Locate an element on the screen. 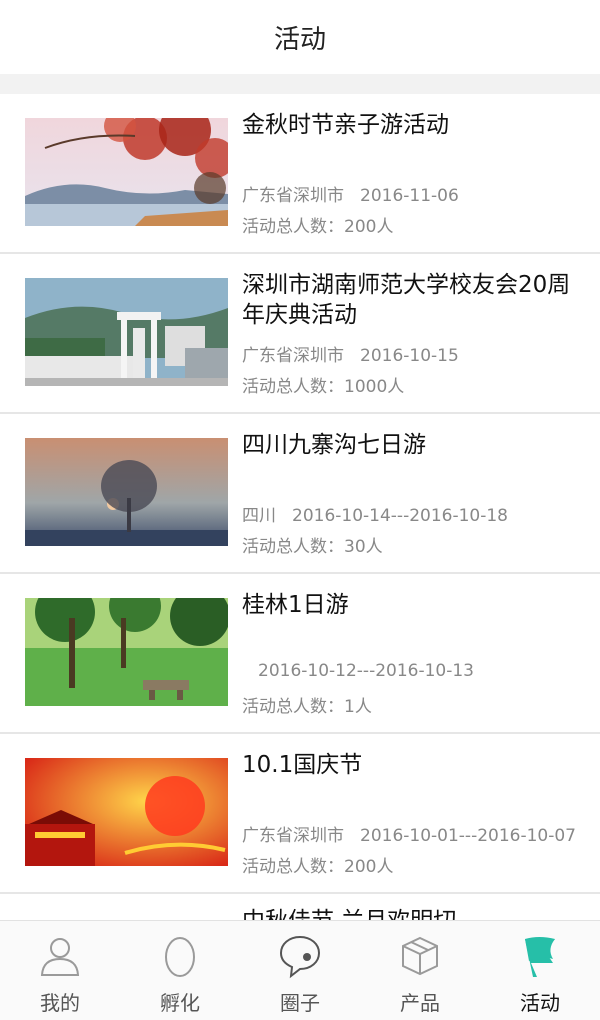  activity-title: 金秋时节亲子游活动 is located at coordinates (345, 125).